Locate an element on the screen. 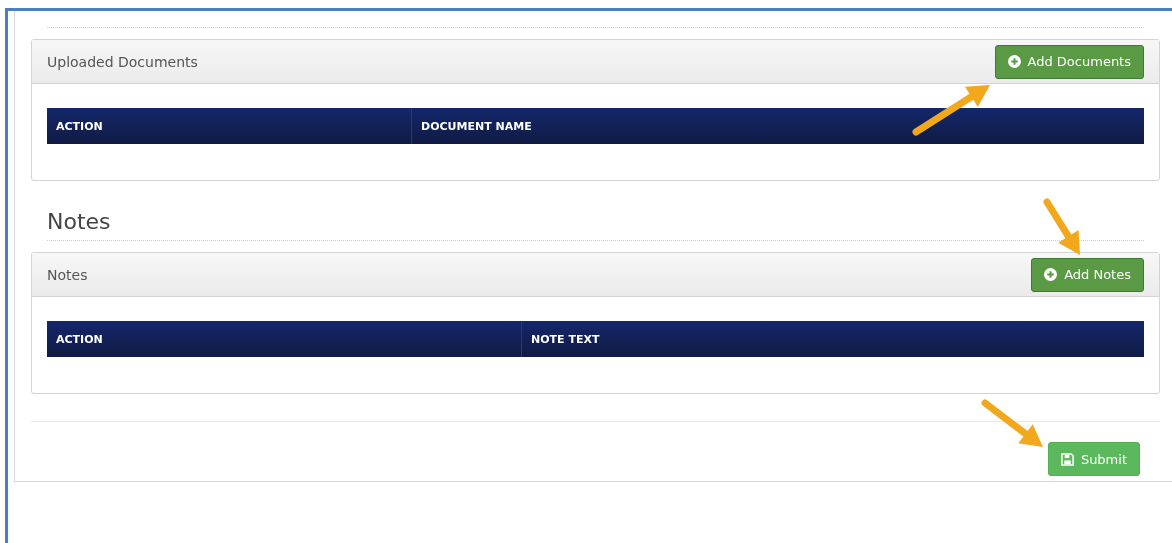  panel-title: Uploaded Documents is located at coordinates (122, 61).